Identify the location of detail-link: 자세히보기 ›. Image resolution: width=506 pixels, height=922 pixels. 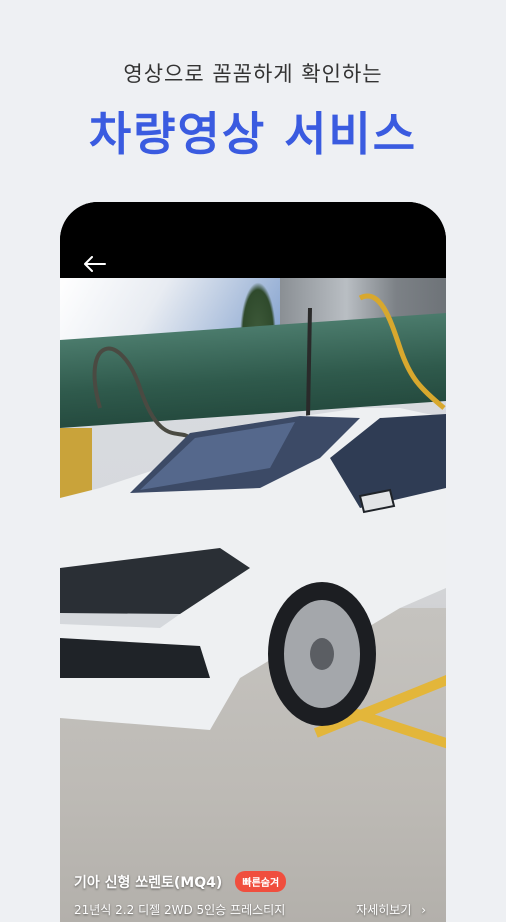
(391, 909).